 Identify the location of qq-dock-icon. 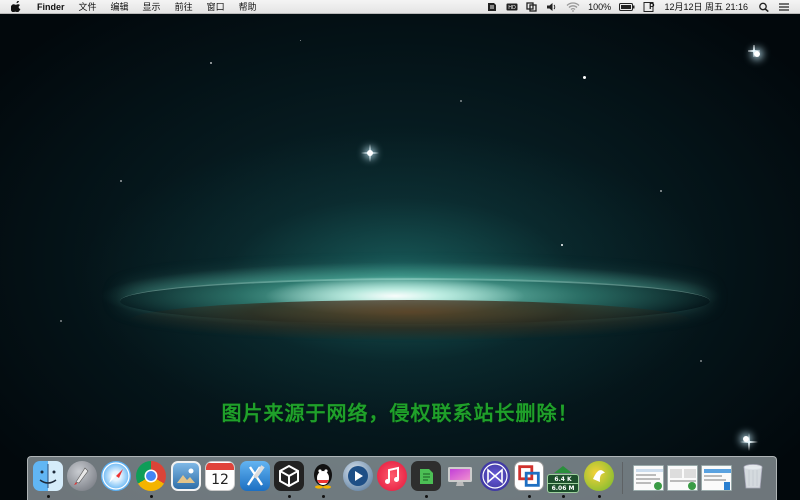
(323, 476).